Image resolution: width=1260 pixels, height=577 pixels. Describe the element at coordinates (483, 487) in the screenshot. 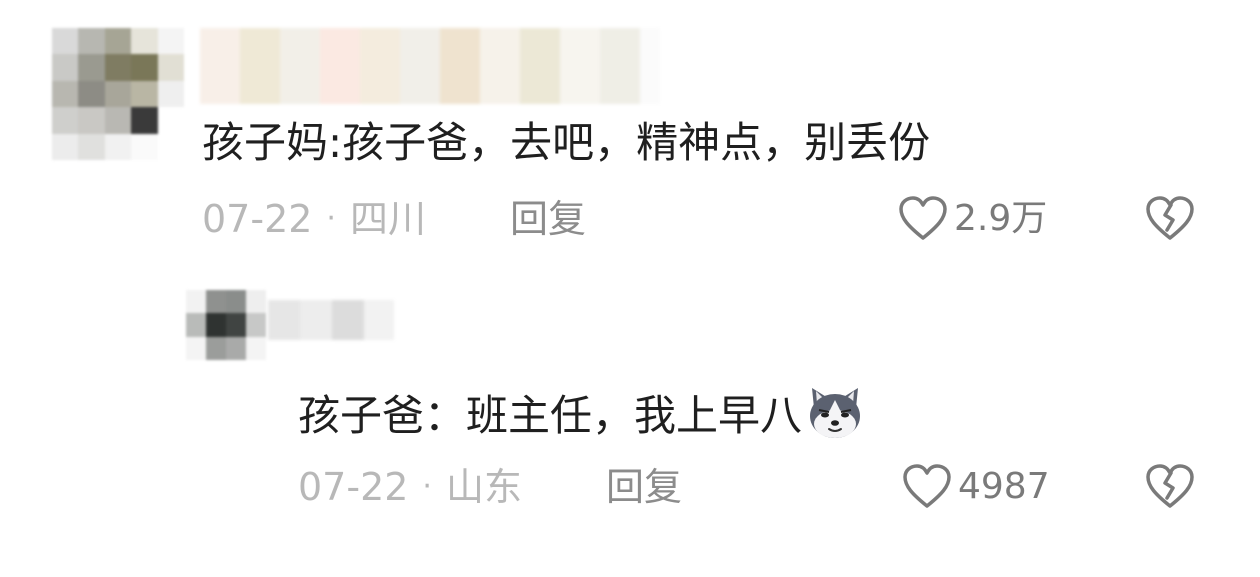

I see `comment-location: 山东` at that location.